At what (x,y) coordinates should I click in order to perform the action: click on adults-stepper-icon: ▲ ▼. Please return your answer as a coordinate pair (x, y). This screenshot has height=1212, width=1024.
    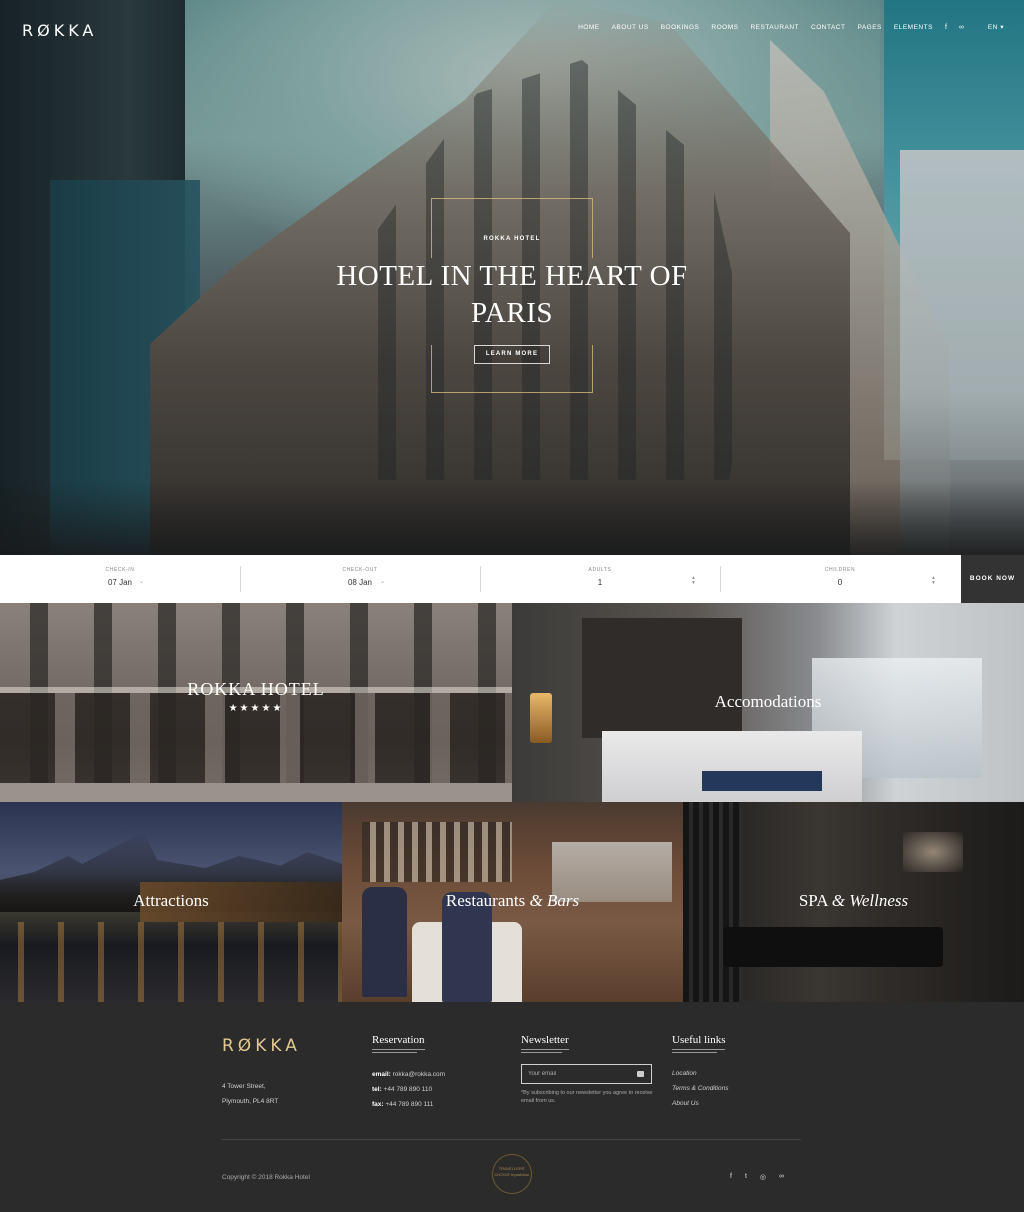
    Looking at the image, I should click on (693, 581).